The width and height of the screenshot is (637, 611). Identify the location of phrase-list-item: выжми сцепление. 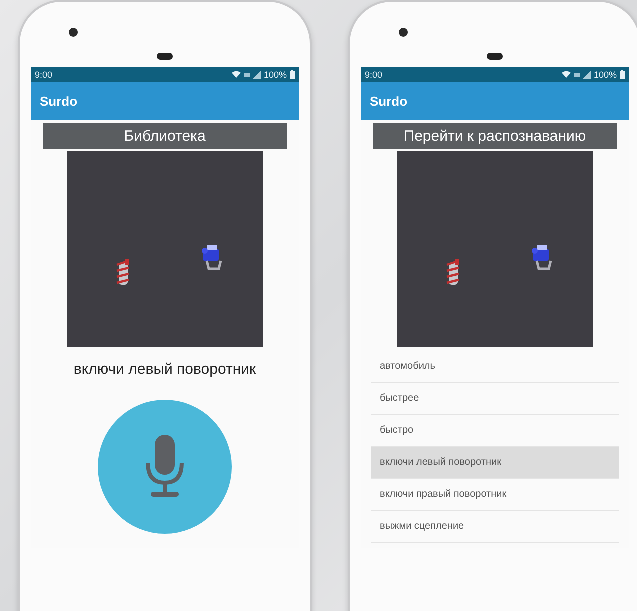
(495, 527).